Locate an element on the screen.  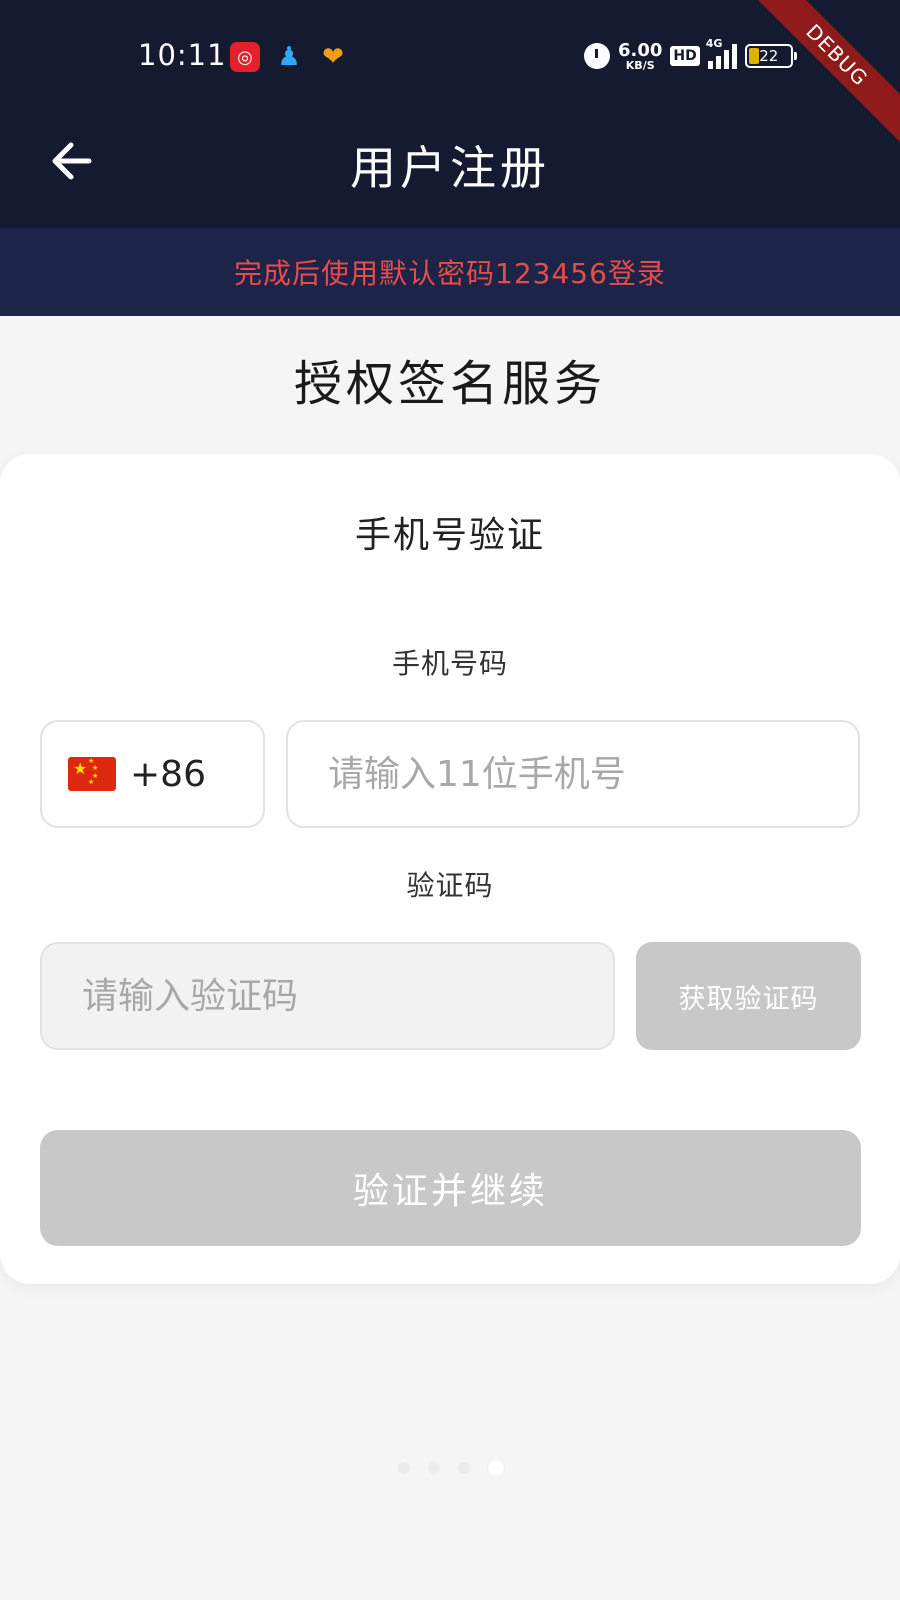
battery-icon: 22 is located at coordinates (770, 56).